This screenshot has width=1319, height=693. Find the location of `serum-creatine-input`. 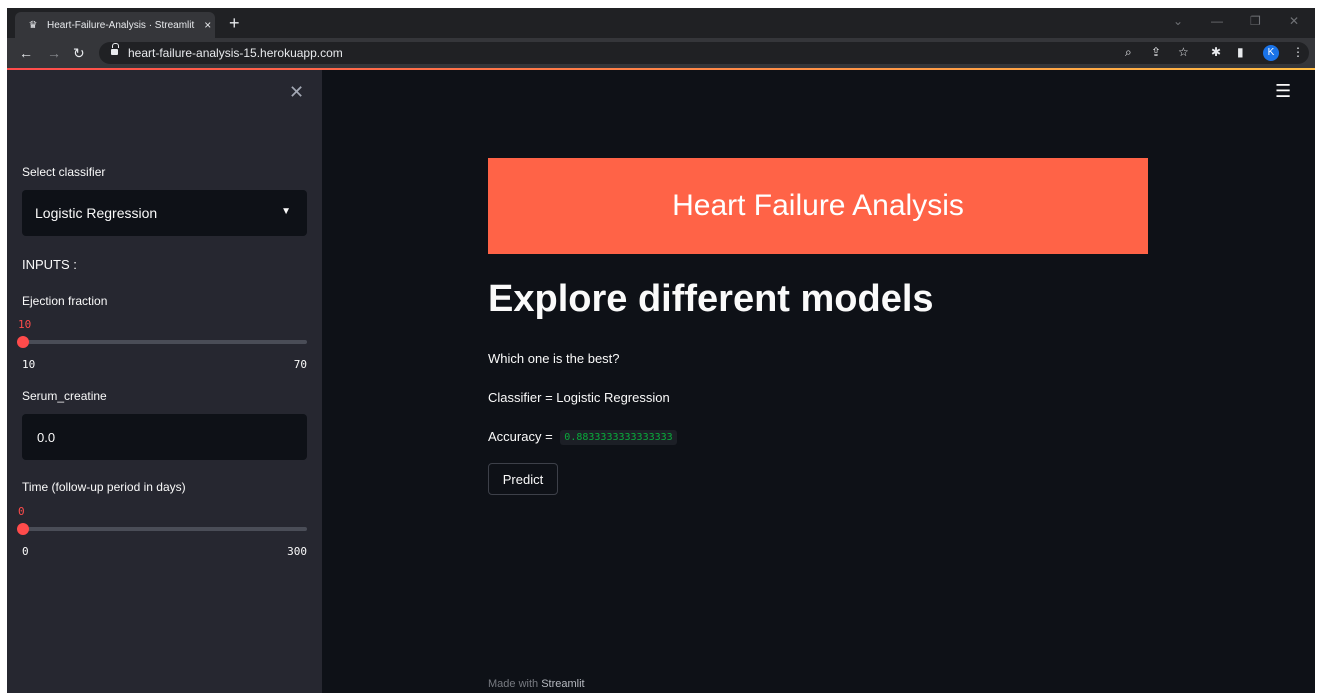

serum-creatine-input is located at coordinates (164, 437).